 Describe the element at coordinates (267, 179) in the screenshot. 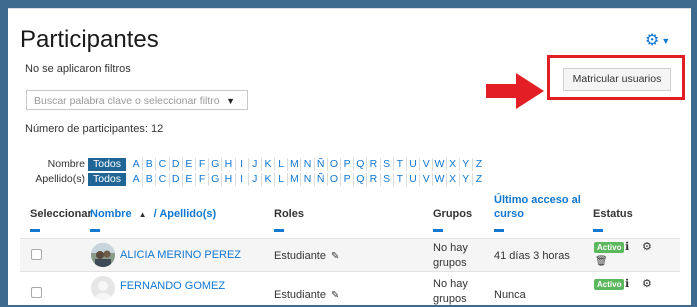

I see `last-initial-letter: K` at that location.